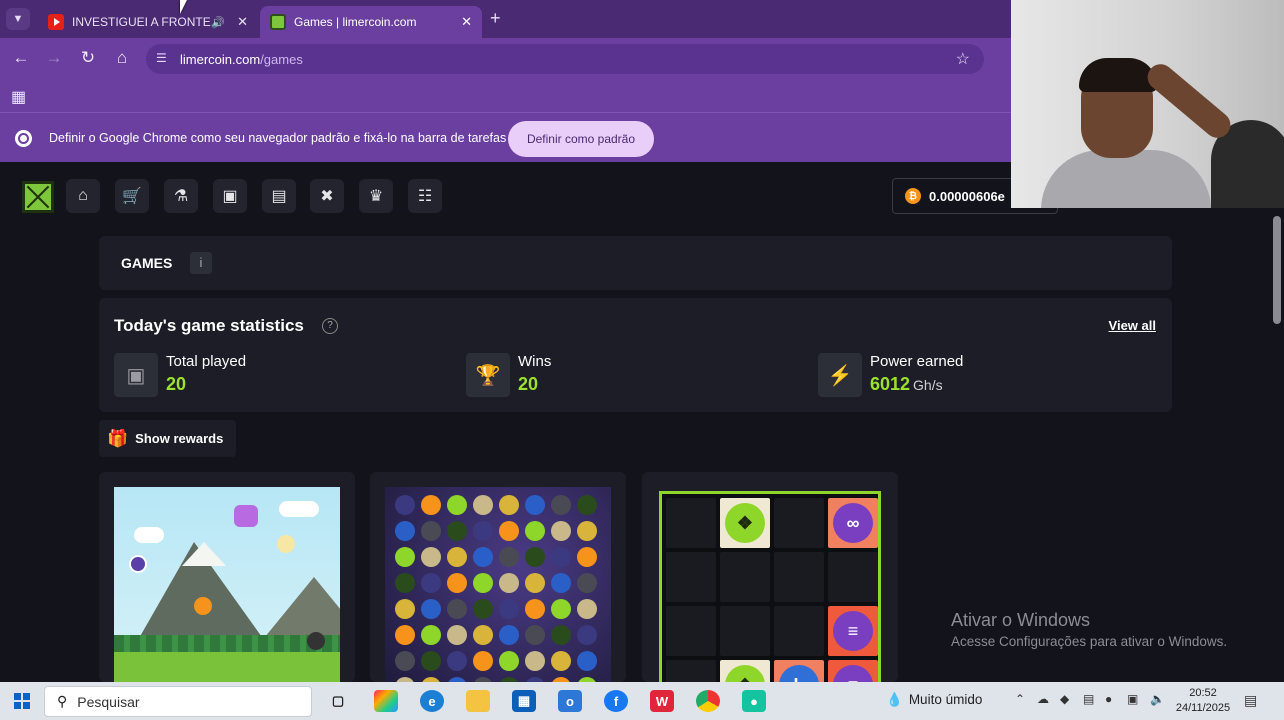  I want to click on page-scrollbar, so click(1277, 445).